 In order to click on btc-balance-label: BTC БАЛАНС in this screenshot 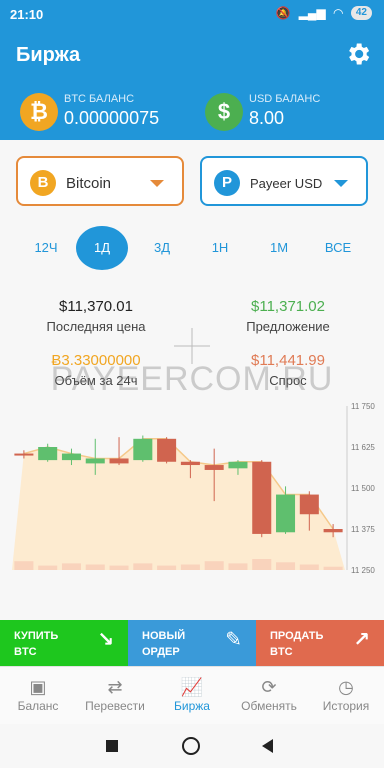, I will do `click(99, 99)`.